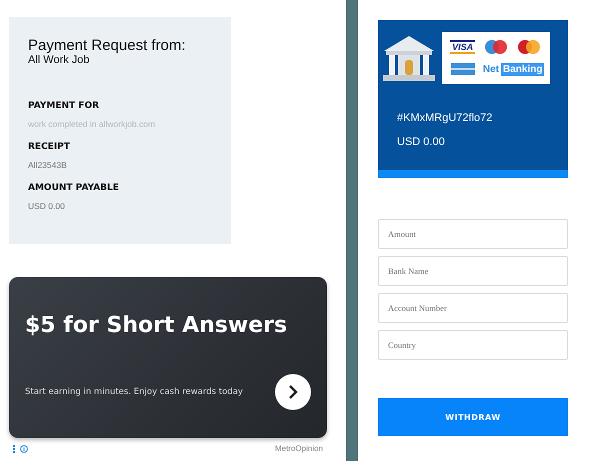  What do you see at coordinates (421, 142) in the screenshot?
I see `payment-amount: USD 0.00` at bounding box center [421, 142].